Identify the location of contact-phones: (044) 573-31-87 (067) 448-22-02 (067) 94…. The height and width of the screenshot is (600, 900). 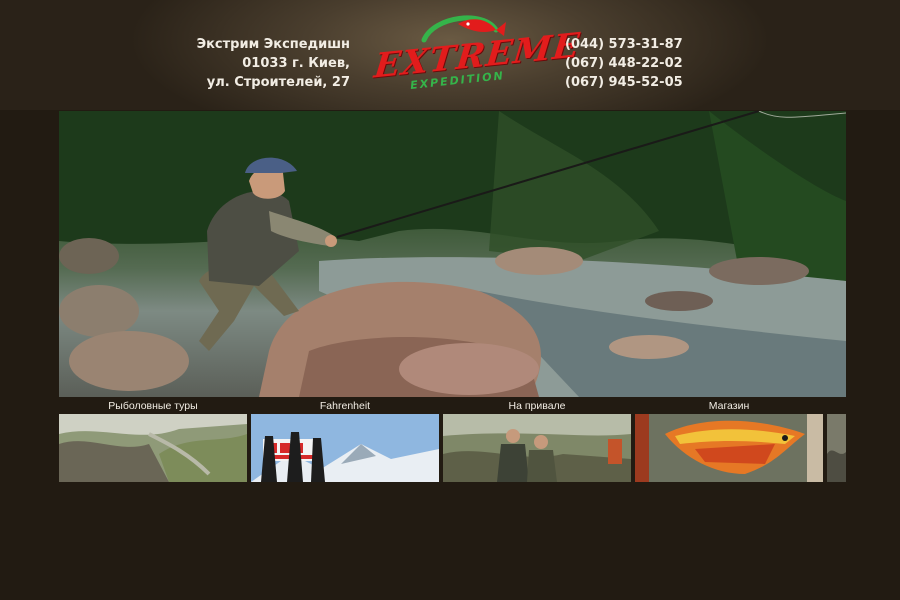
(624, 63).